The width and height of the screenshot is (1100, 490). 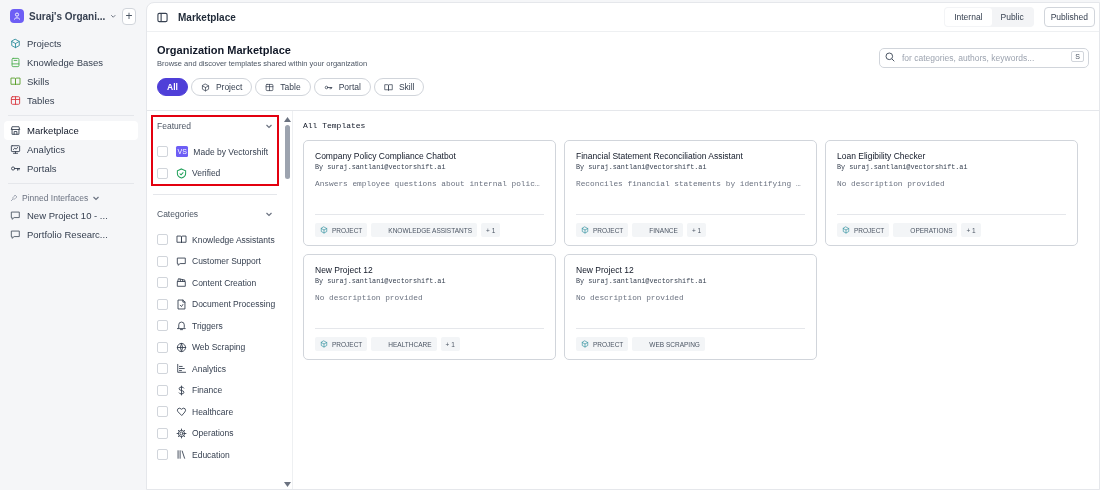 What do you see at coordinates (226, 261) in the screenshot?
I see `filter-option-label: Customer Support` at bounding box center [226, 261].